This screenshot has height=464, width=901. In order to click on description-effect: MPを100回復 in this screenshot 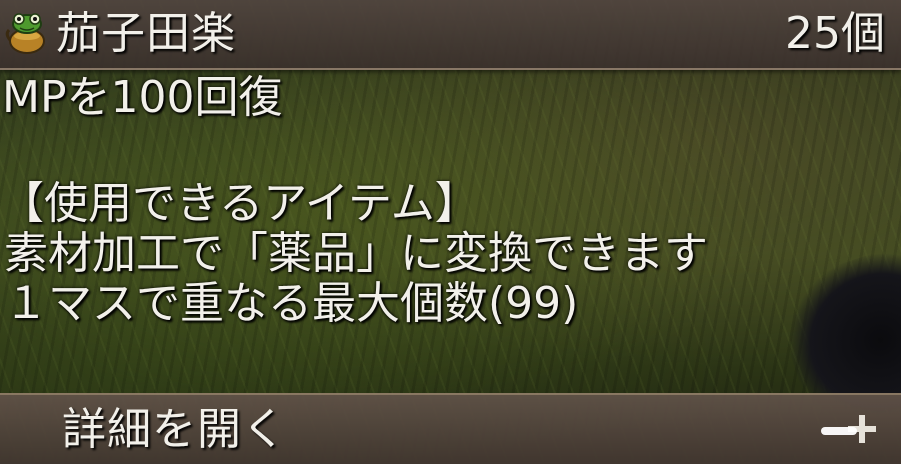, I will do `click(142, 97)`.